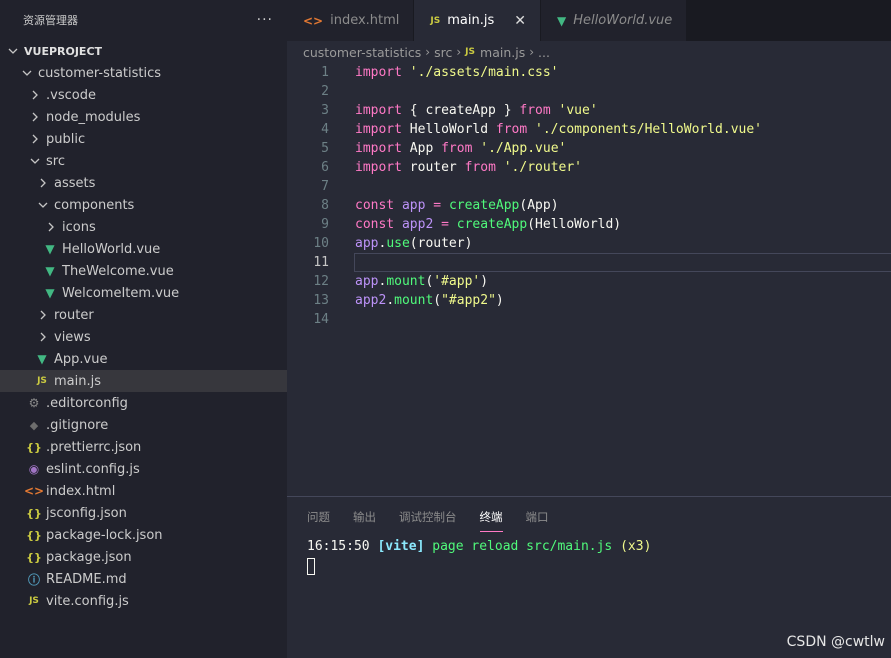 This screenshot has width=891, height=658. Describe the element at coordinates (143, 293) in the screenshot. I see `tree-item: ▼ WelcomeItem.vue` at that location.